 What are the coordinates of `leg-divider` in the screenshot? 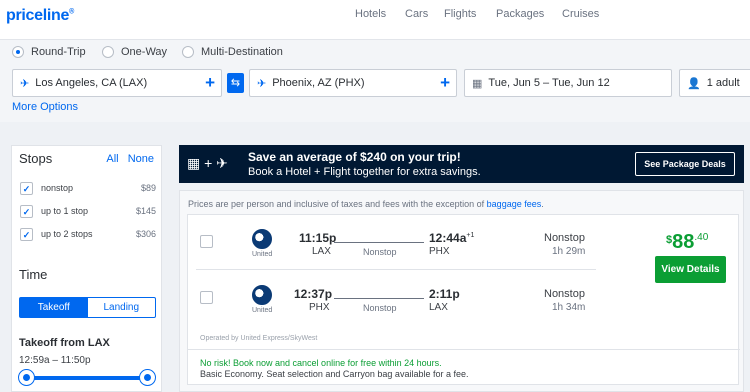 It's located at (396, 269).